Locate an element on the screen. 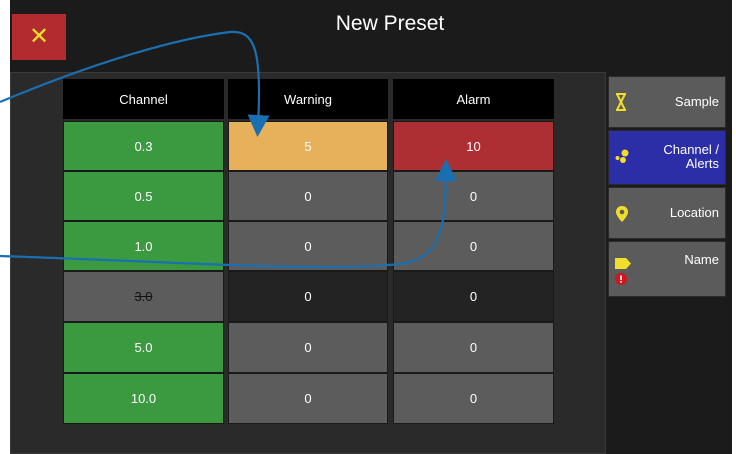  alarm-cell: 10 is located at coordinates (473, 146).